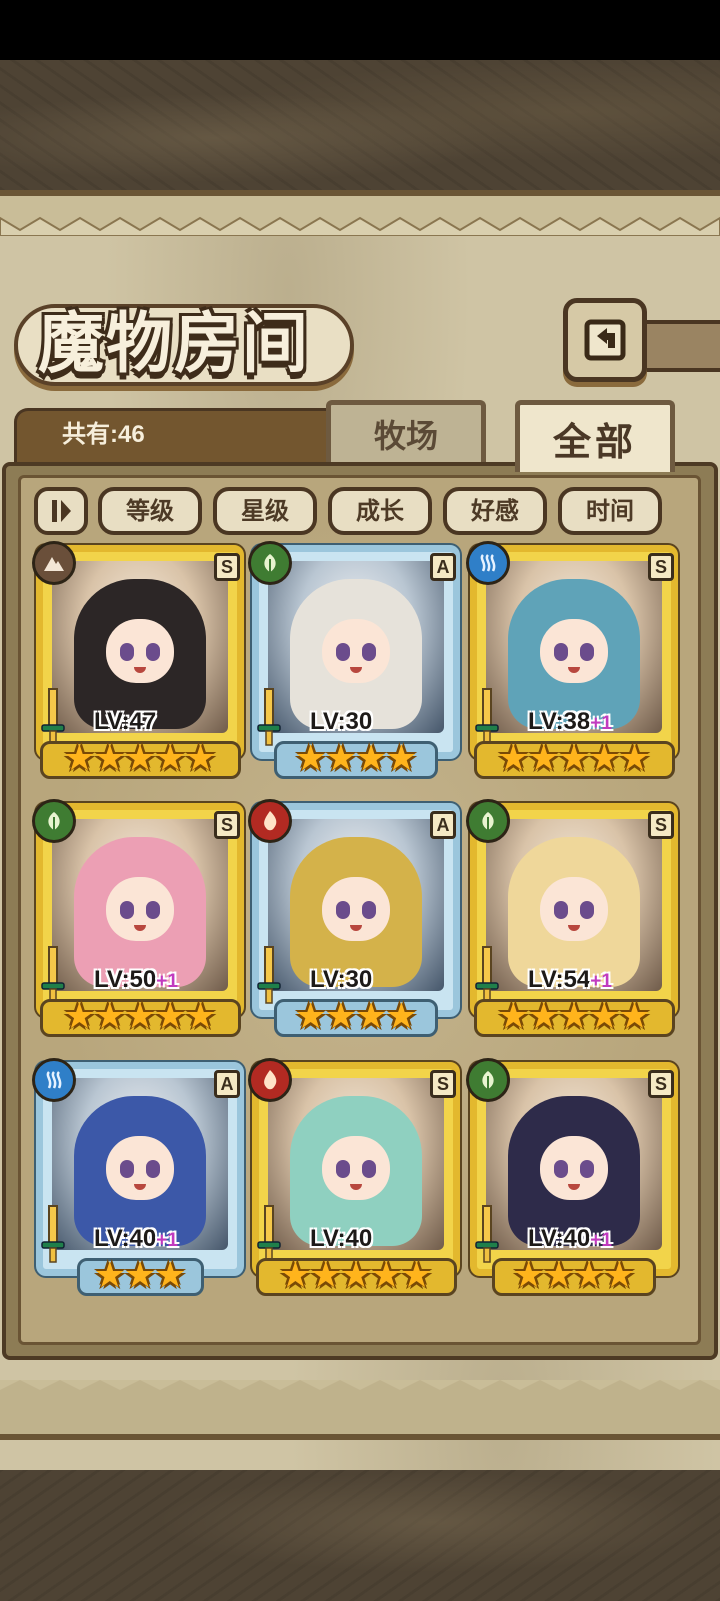  What do you see at coordinates (150, 511) in the screenshot?
I see `sort-by-level-button: 等级` at bounding box center [150, 511].